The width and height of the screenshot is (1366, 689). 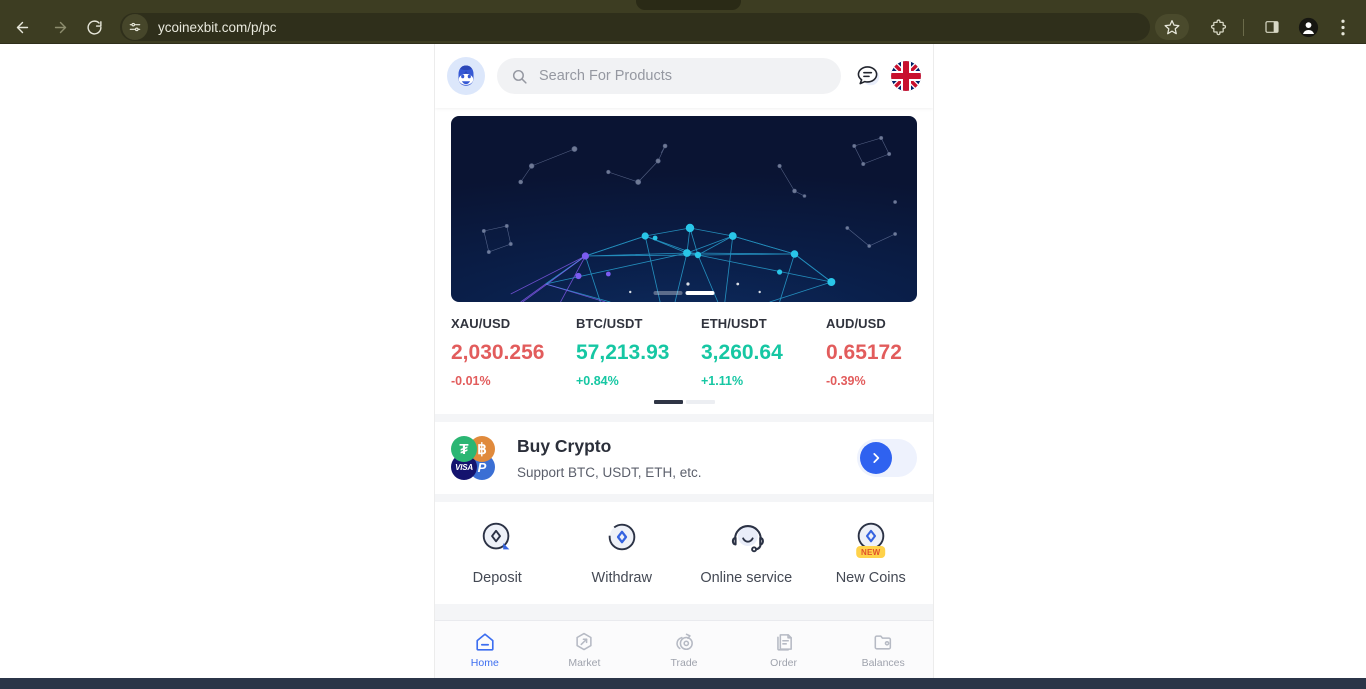 What do you see at coordinates (584, 662) in the screenshot?
I see `nav-label: Market` at bounding box center [584, 662].